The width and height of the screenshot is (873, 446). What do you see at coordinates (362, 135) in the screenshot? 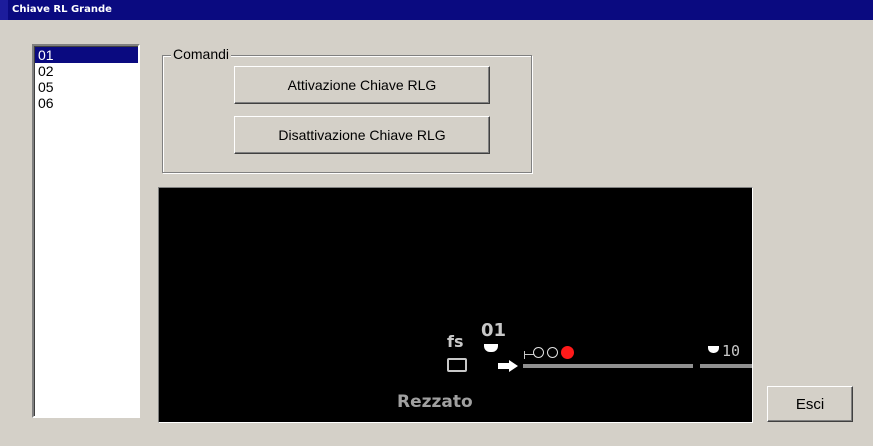
I see `disattivazione-chiave-button: Disattivazione Chiave RLG` at bounding box center [362, 135].